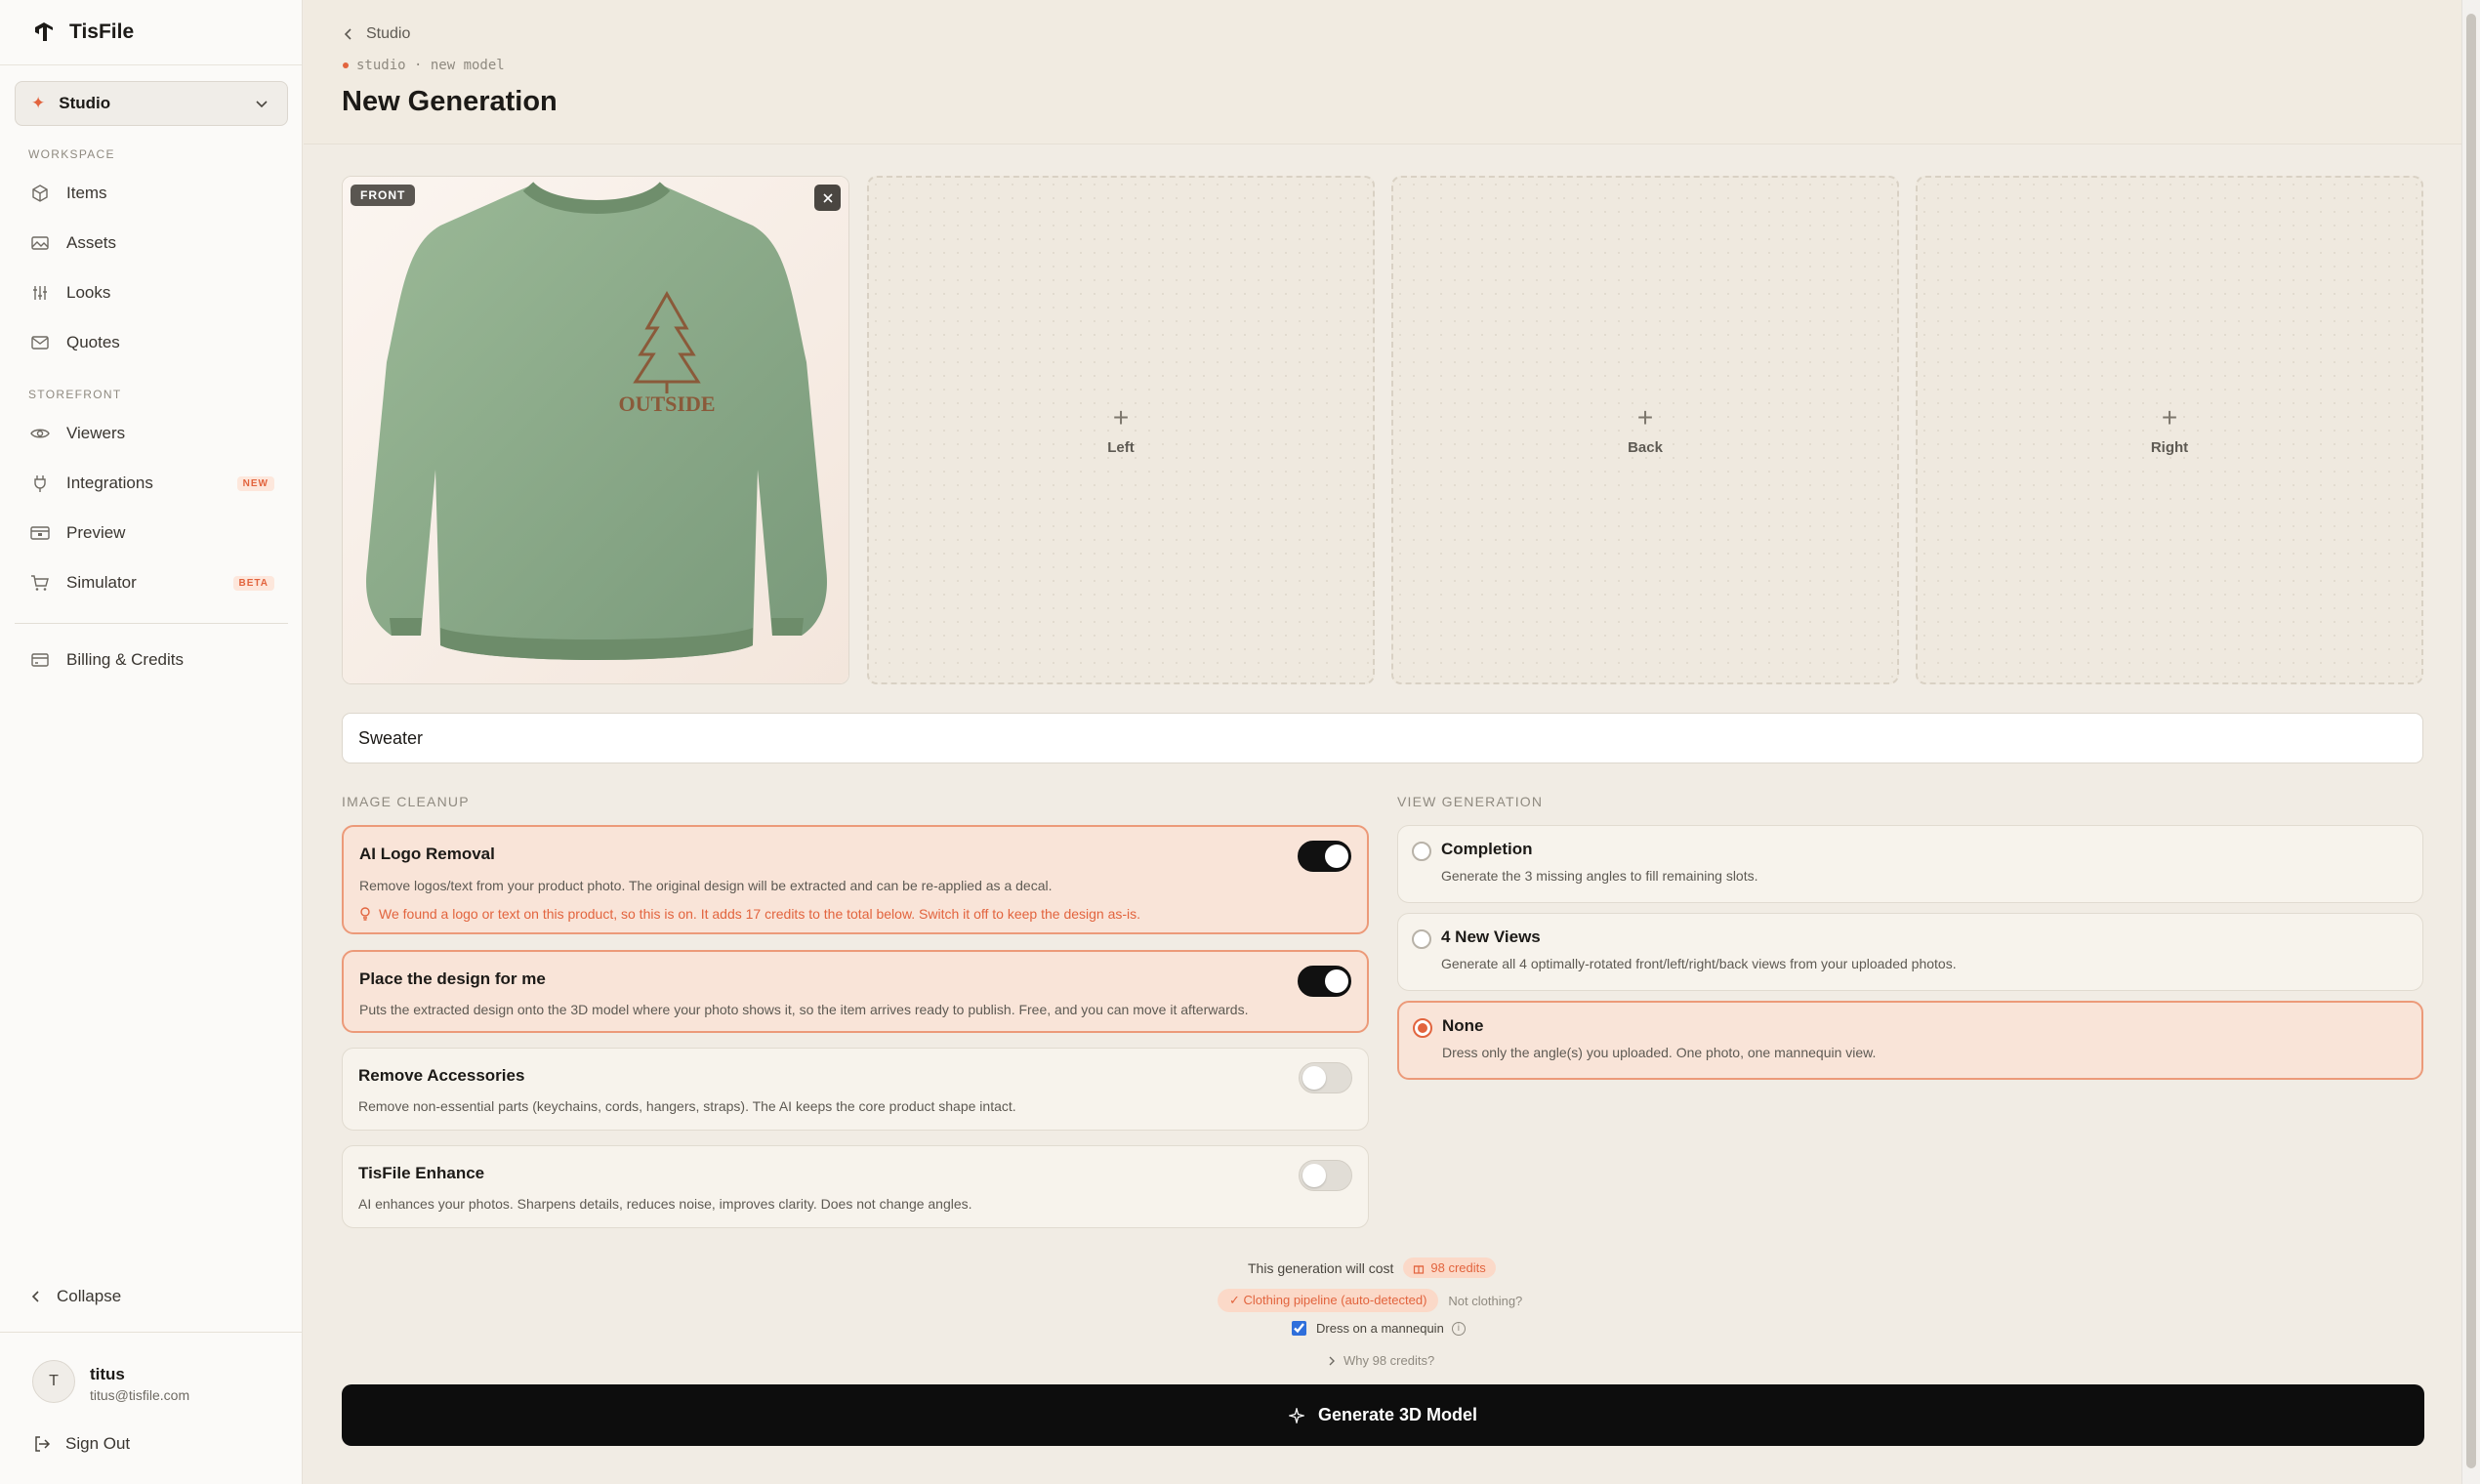 This screenshot has height=1484, width=2480. Describe the element at coordinates (151, 292) in the screenshot. I see `sidebar-item-looks: Looks` at that location.